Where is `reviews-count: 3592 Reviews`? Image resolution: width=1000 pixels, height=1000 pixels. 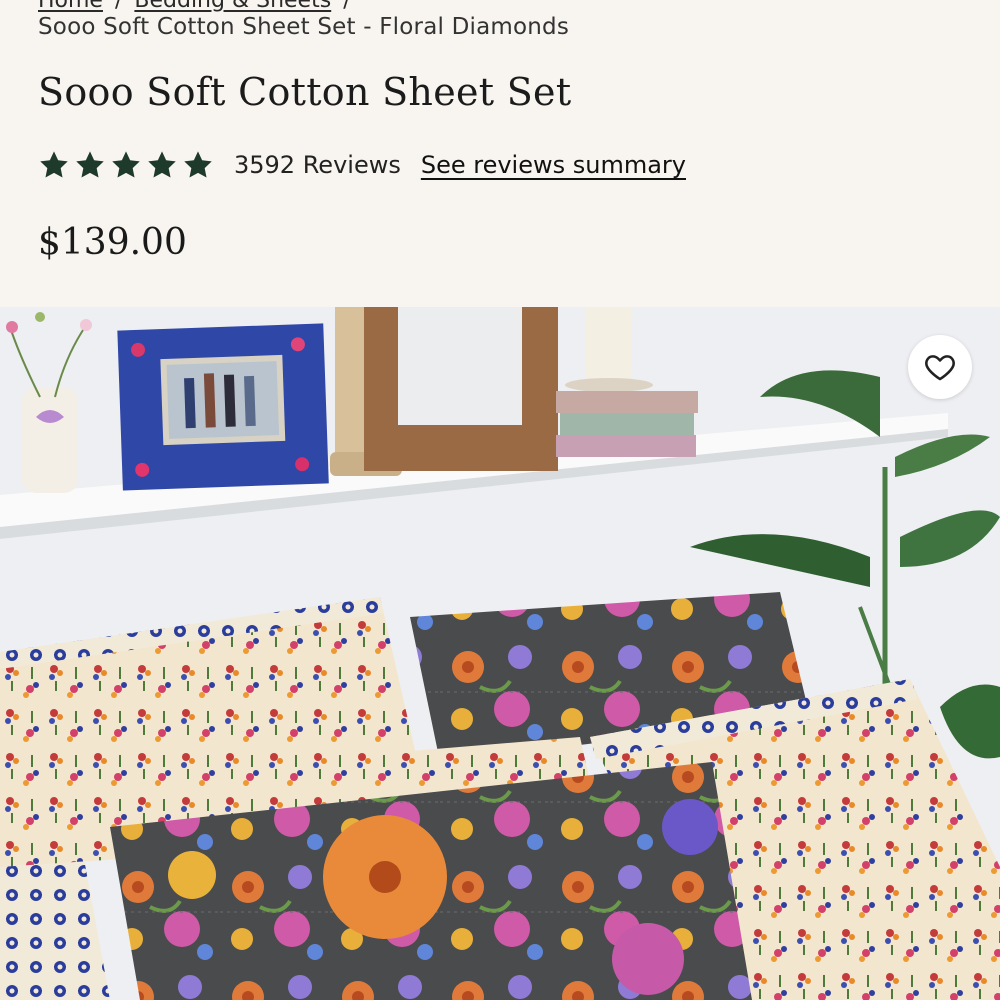
reviews-count: 3592 Reviews is located at coordinates (317, 165).